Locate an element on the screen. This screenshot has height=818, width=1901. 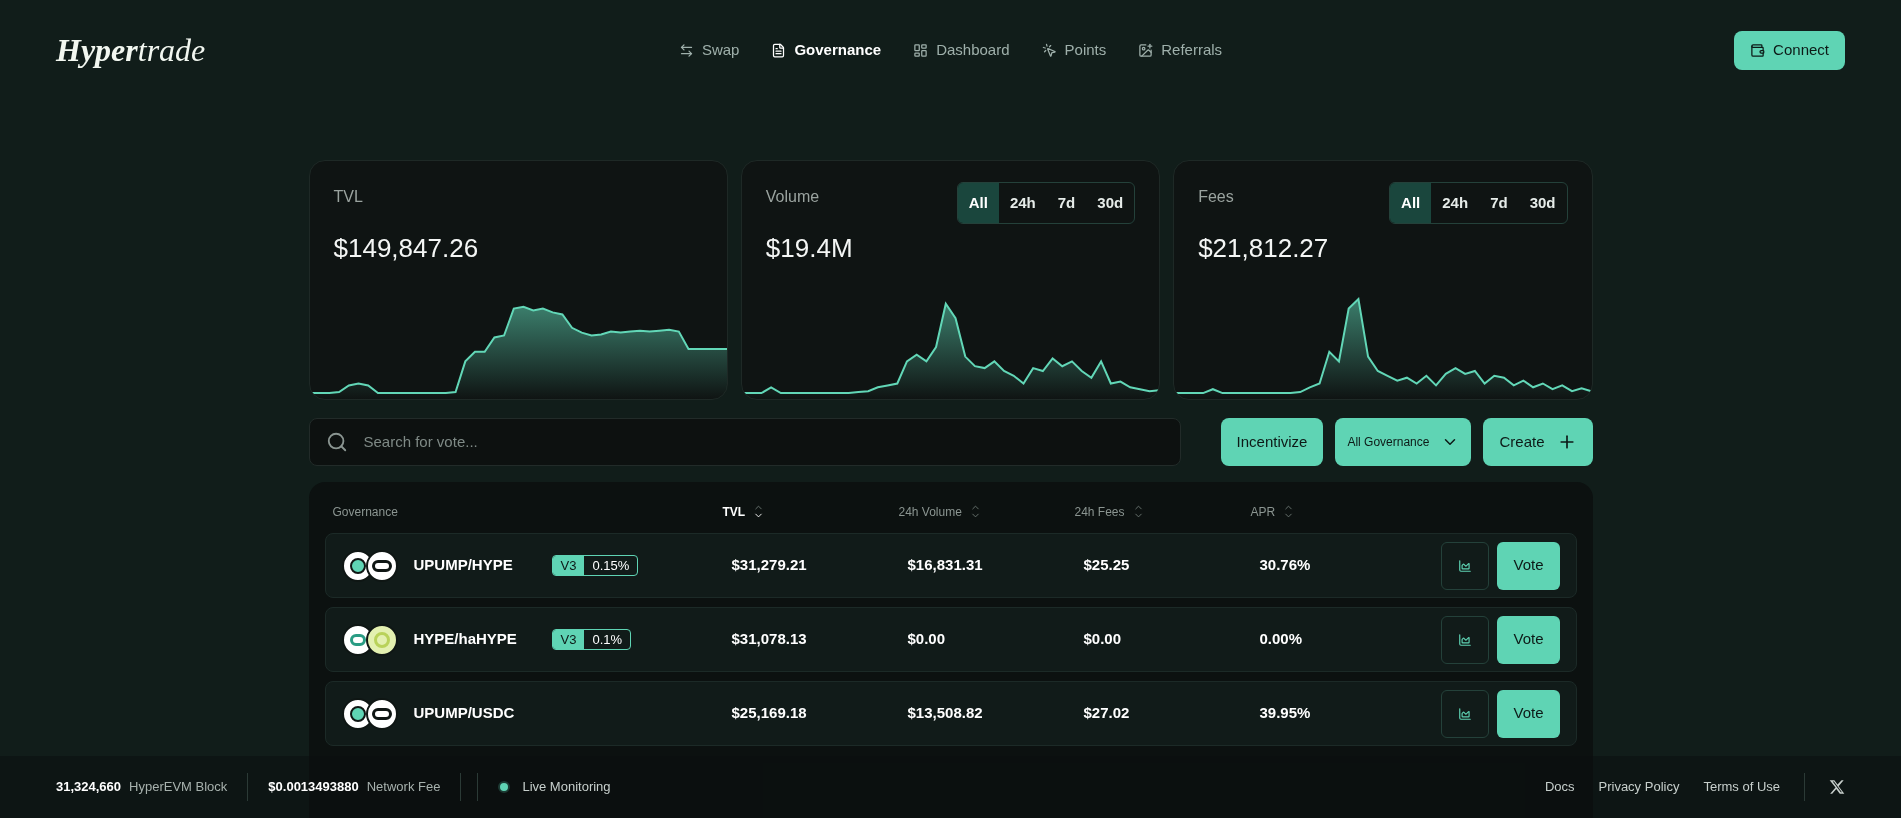
card-value: $21,812.27 is located at coordinates (1263, 248).